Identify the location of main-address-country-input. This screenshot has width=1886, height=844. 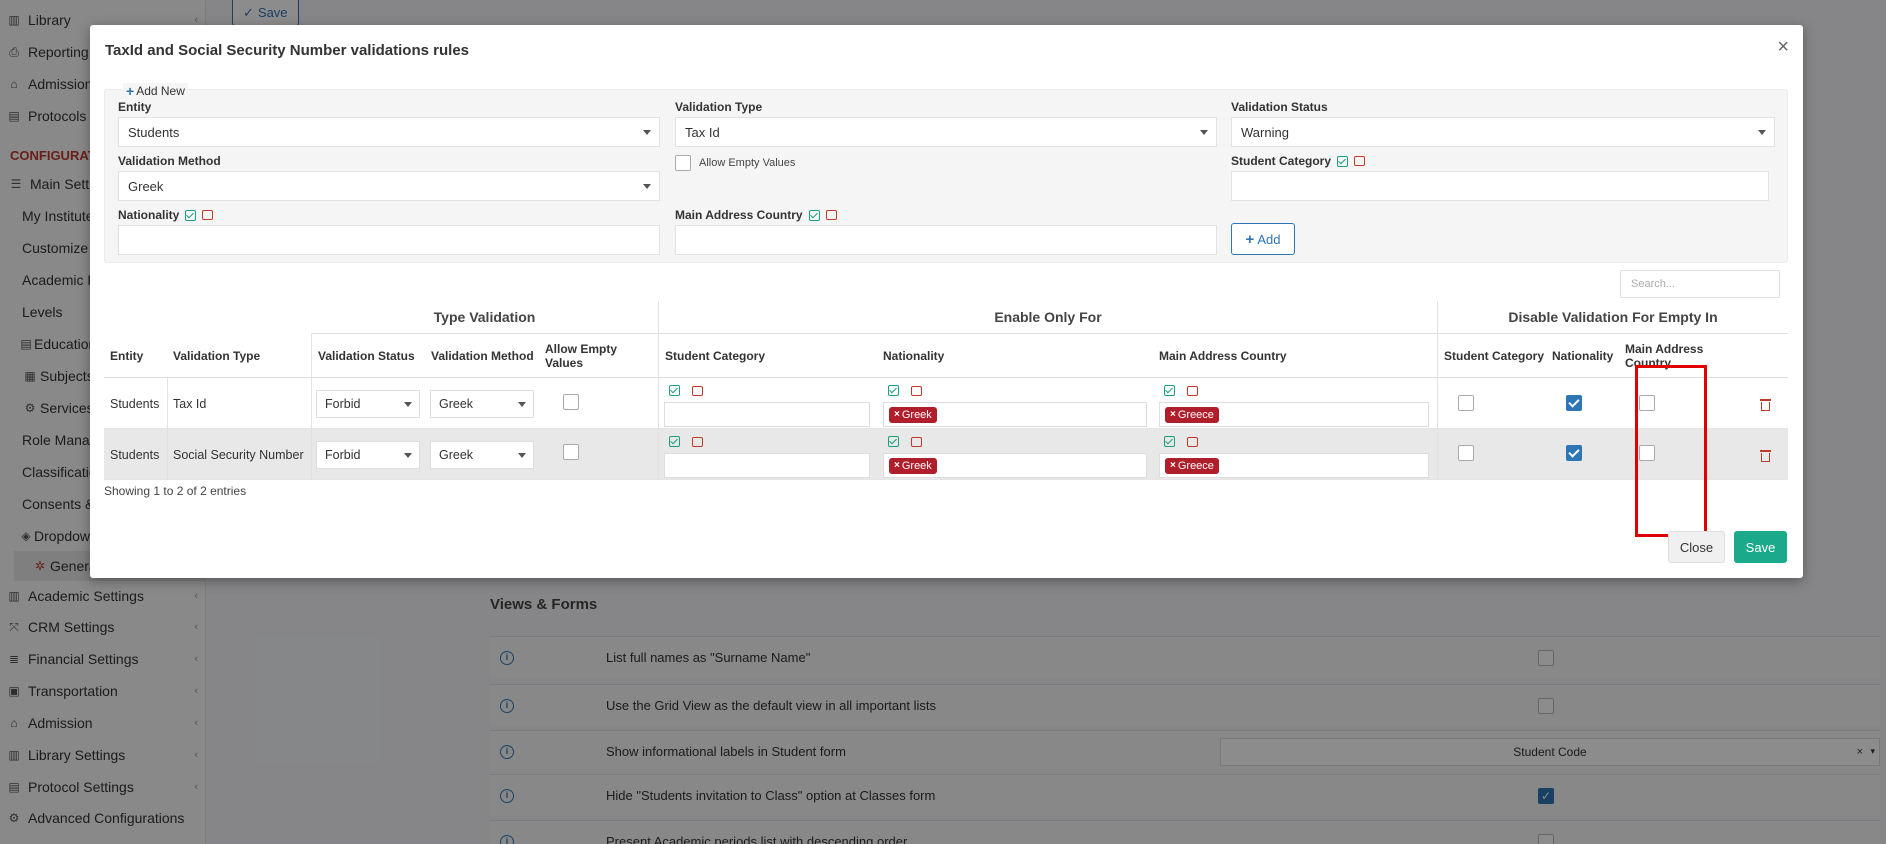
(946, 240).